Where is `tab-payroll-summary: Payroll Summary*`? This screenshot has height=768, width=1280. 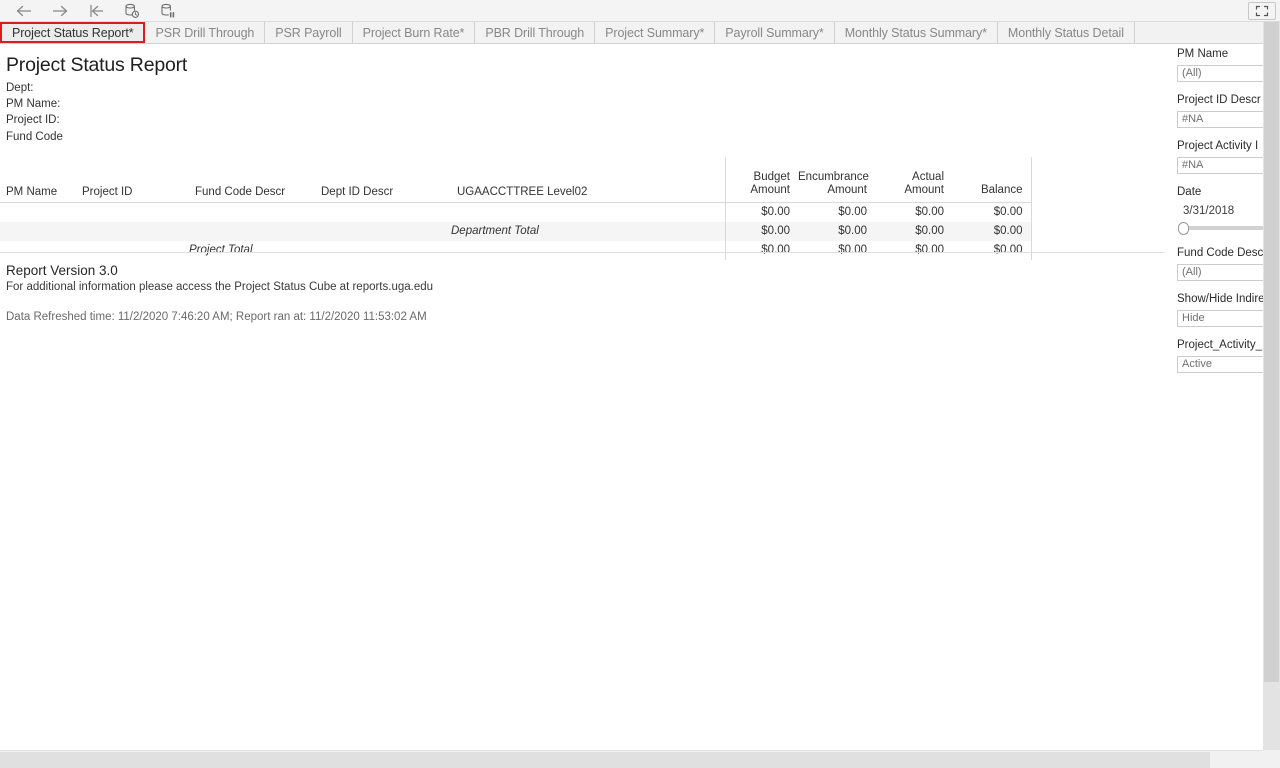 tab-payroll-summary: Payroll Summary* is located at coordinates (775, 32).